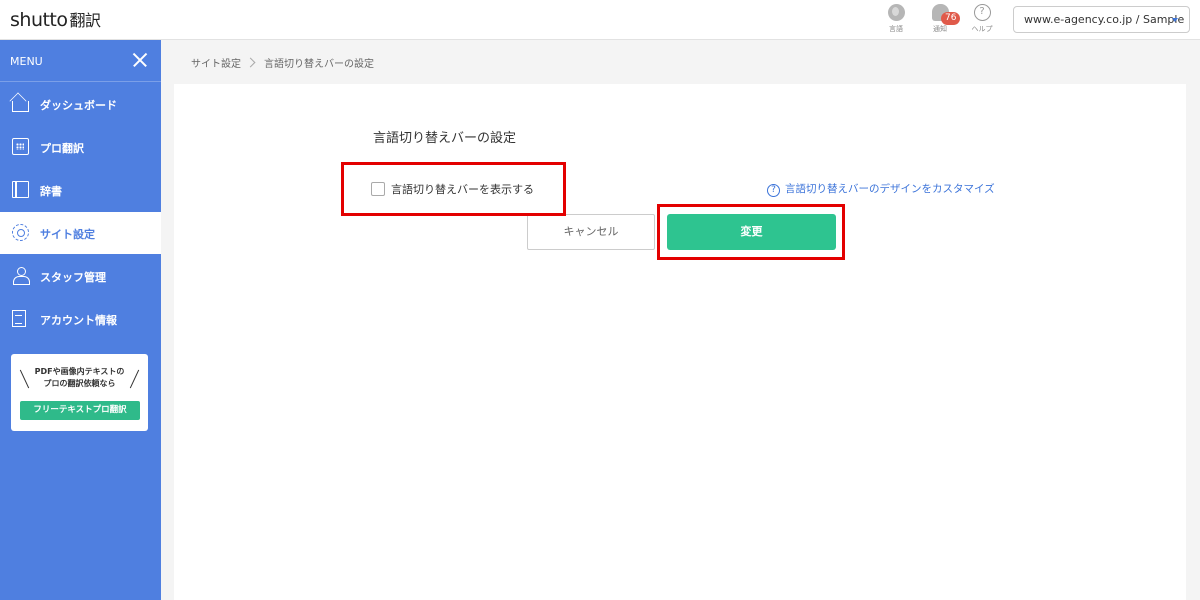  Describe the element at coordinates (982, 12) in the screenshot. I see `help-icon: ?` at that location.